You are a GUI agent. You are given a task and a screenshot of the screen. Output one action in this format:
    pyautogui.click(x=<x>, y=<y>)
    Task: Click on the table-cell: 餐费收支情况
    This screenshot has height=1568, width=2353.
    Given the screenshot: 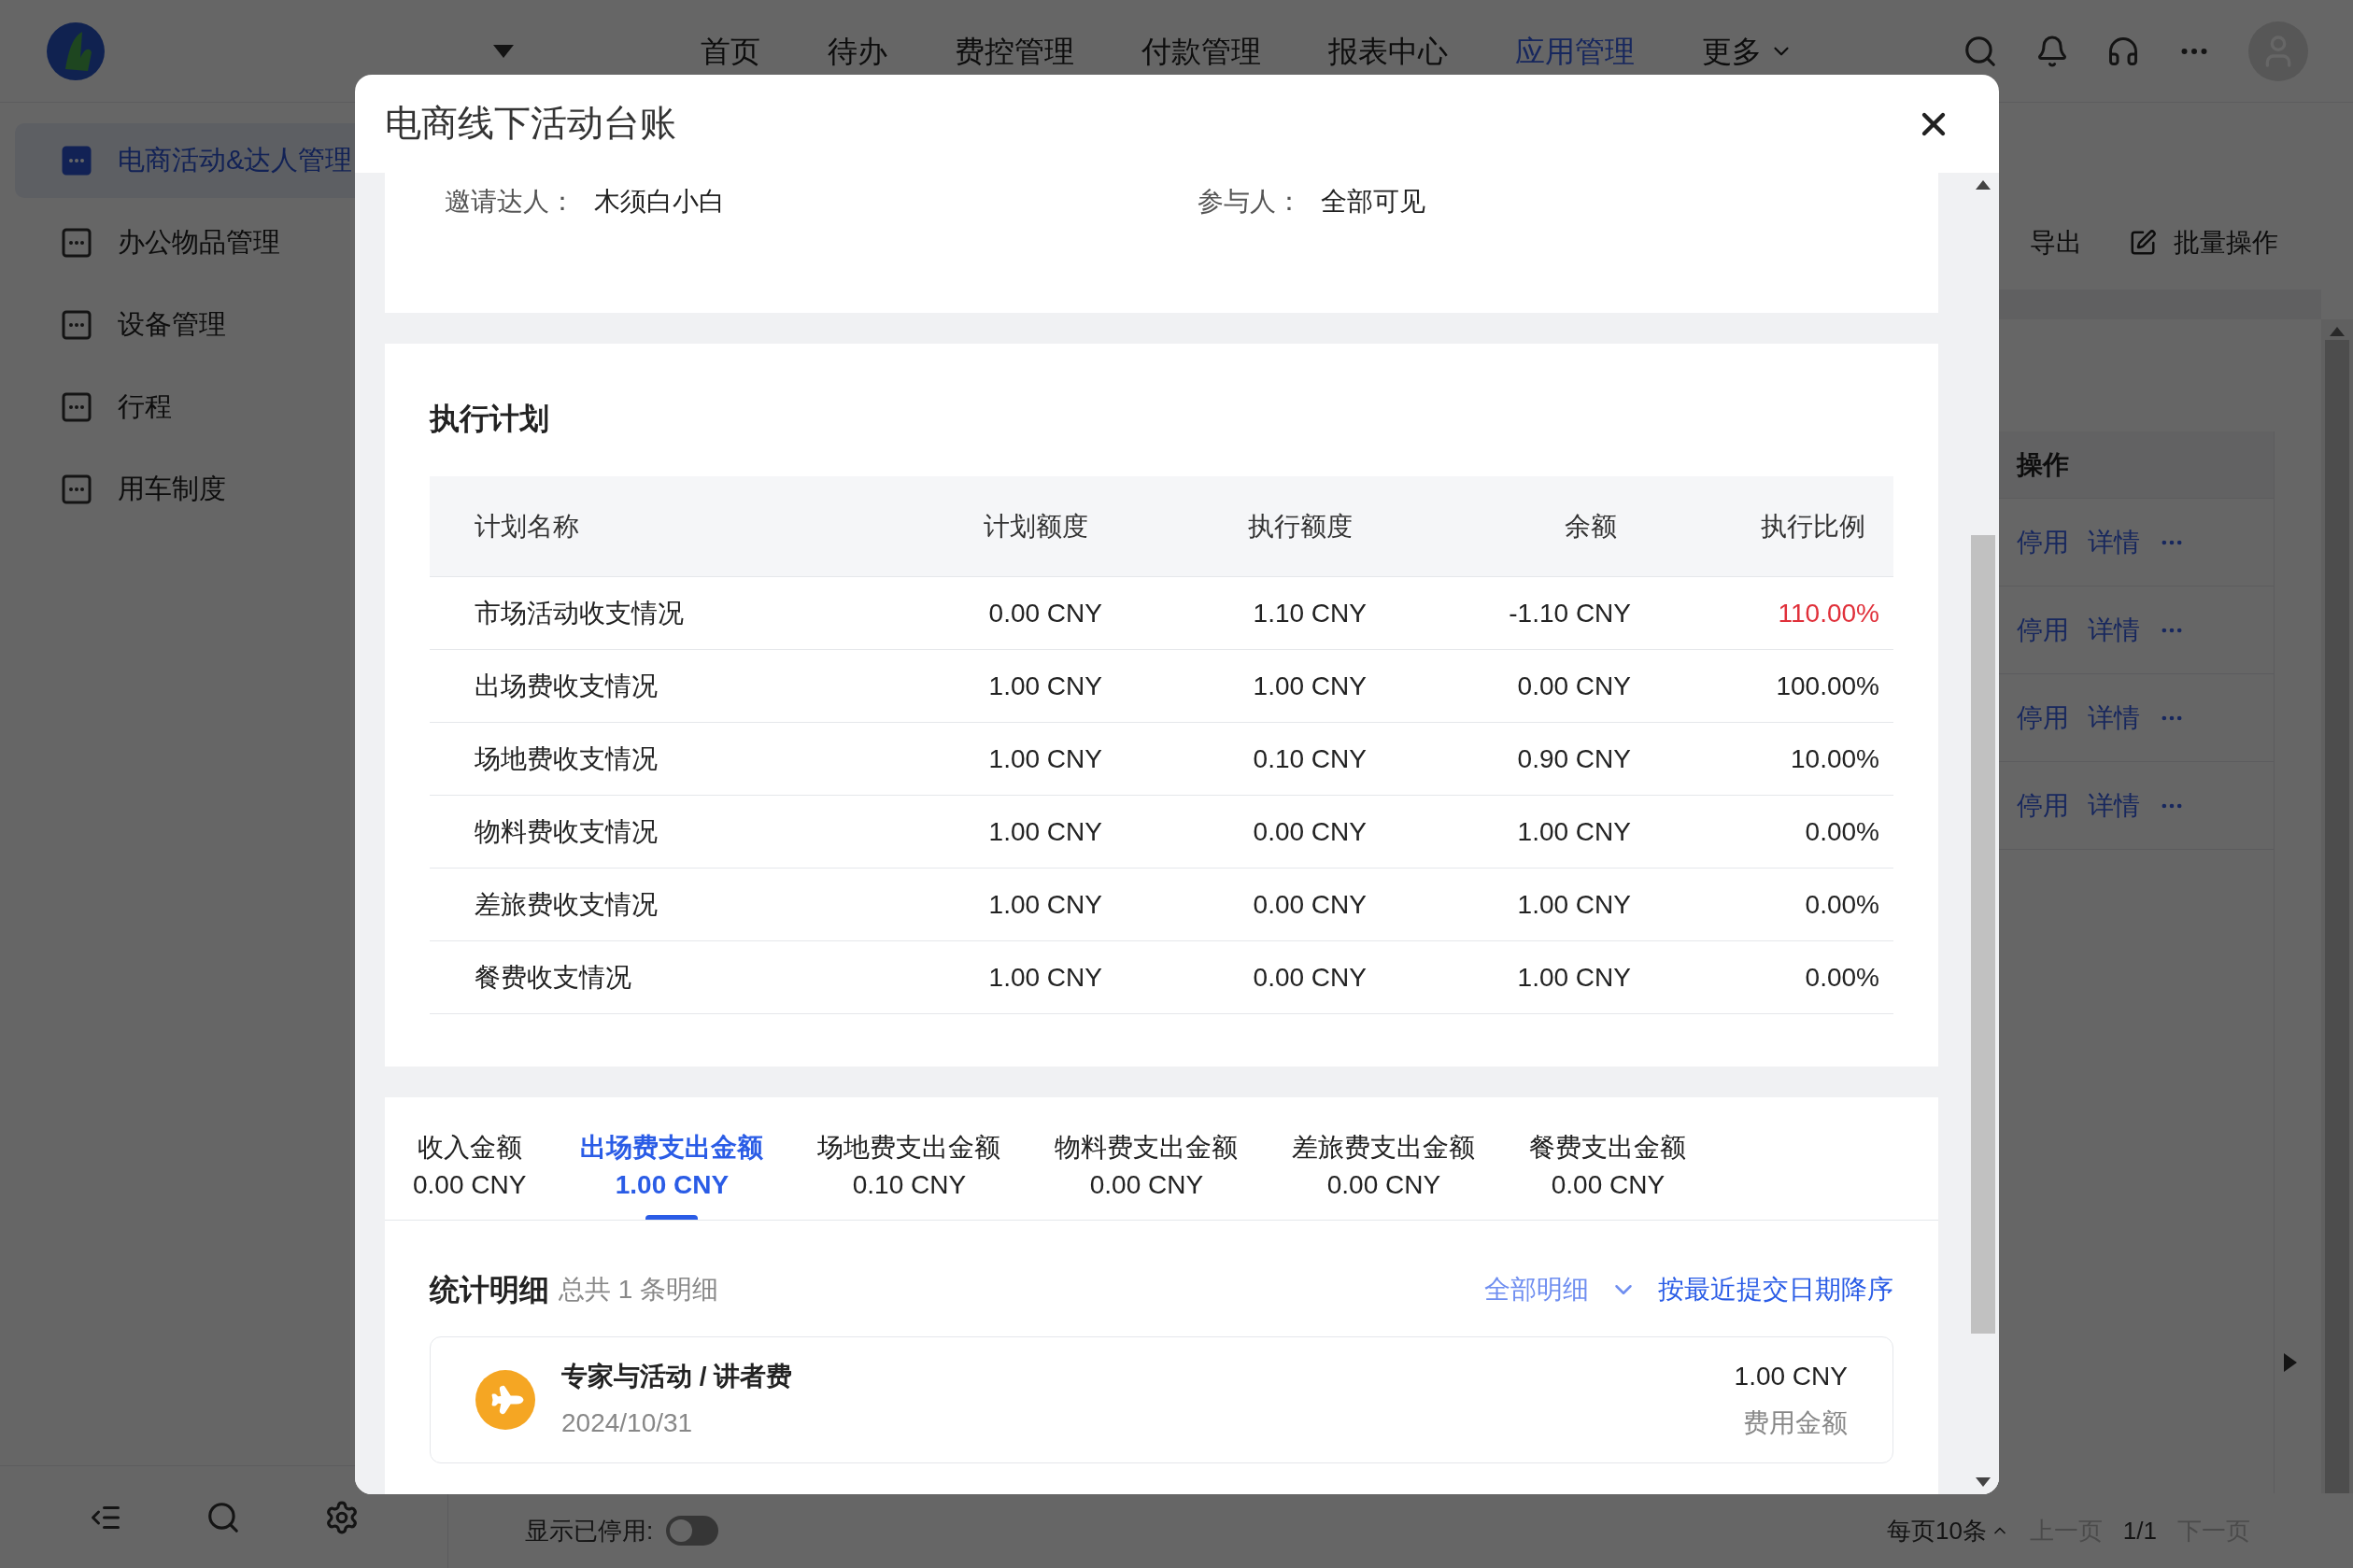 What is the action you would take?
    pyautogui.click(x=553, y=977)
    